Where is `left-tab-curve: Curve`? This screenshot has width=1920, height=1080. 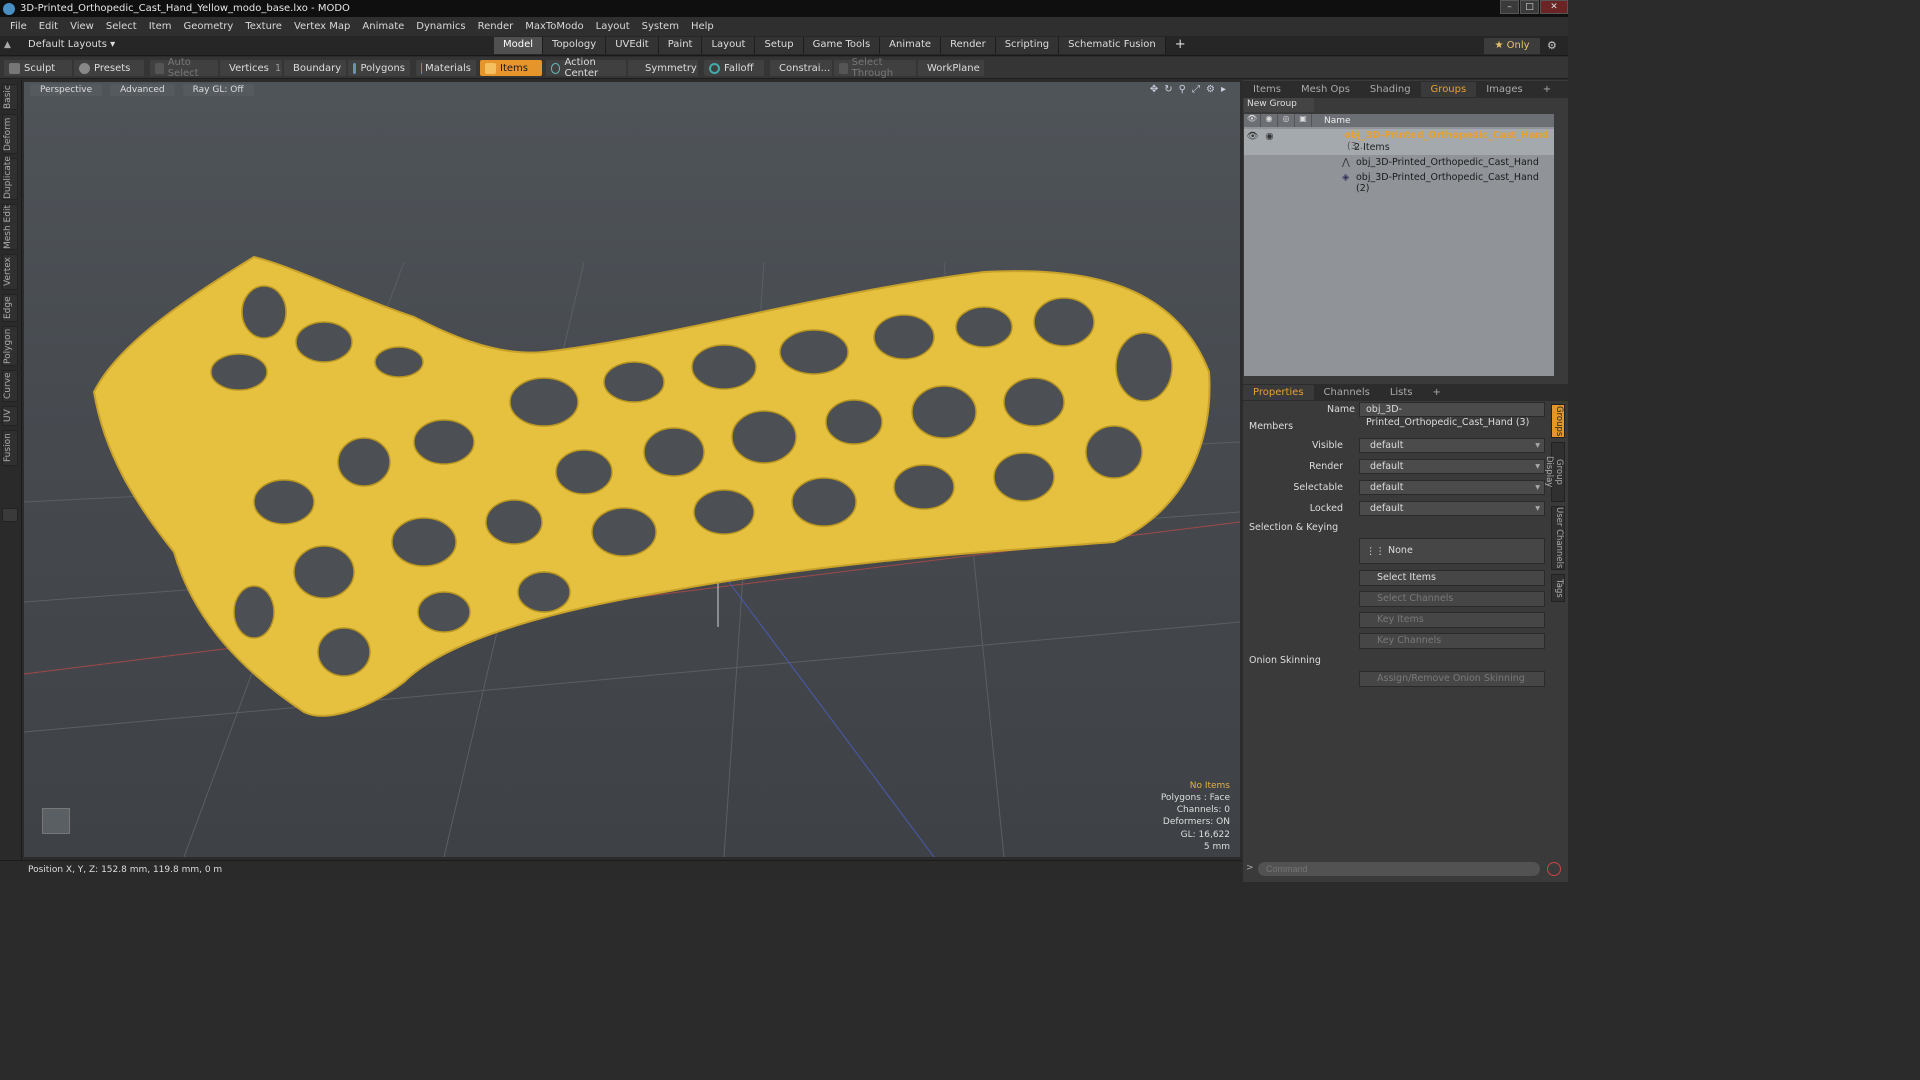
left-tab-curve: Curve is located at coordinates (10, 386).